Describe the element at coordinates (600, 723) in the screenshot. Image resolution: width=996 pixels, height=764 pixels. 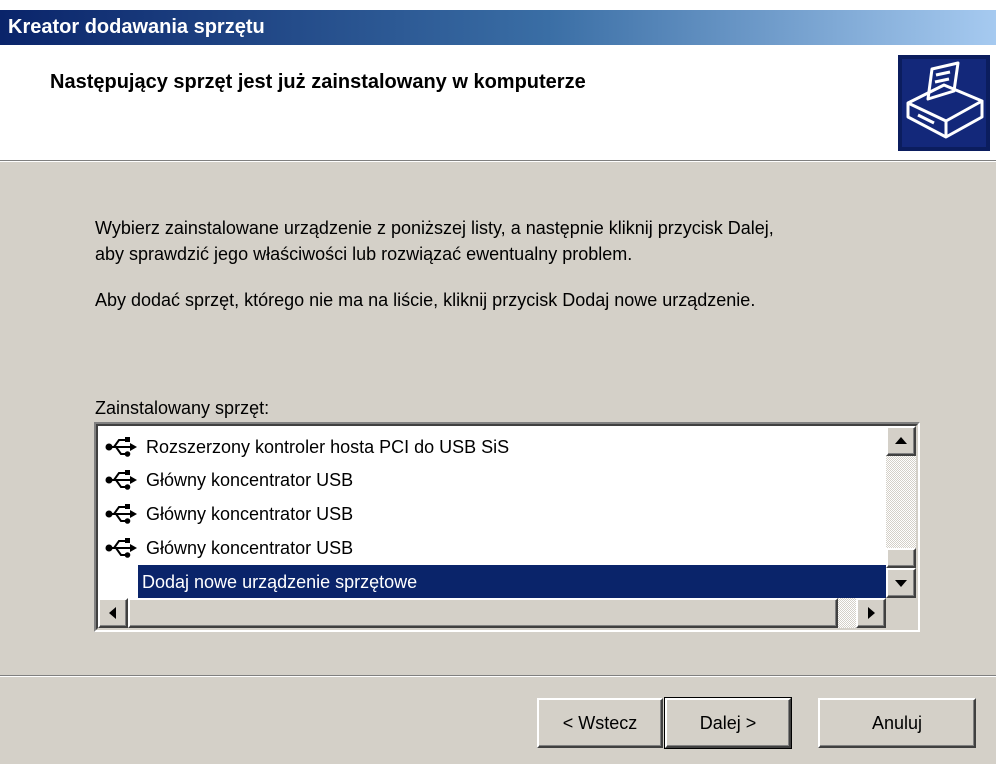
I see `back-button: < Wstecz` at that location.